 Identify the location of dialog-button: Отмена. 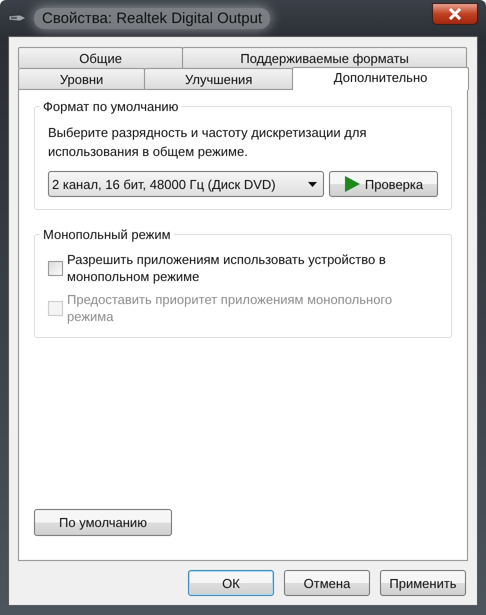
(327, 583).